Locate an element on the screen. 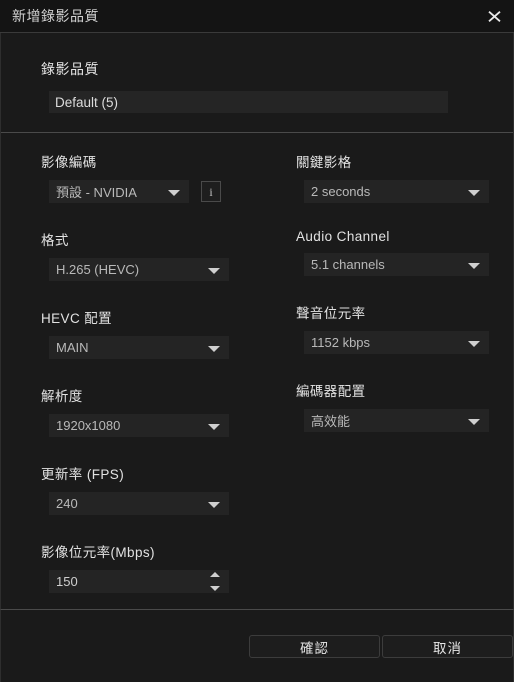 The height and width of the screenshot is (682, 514). quality-section-label: 錄影品質 is located at coordinates (70, 69).